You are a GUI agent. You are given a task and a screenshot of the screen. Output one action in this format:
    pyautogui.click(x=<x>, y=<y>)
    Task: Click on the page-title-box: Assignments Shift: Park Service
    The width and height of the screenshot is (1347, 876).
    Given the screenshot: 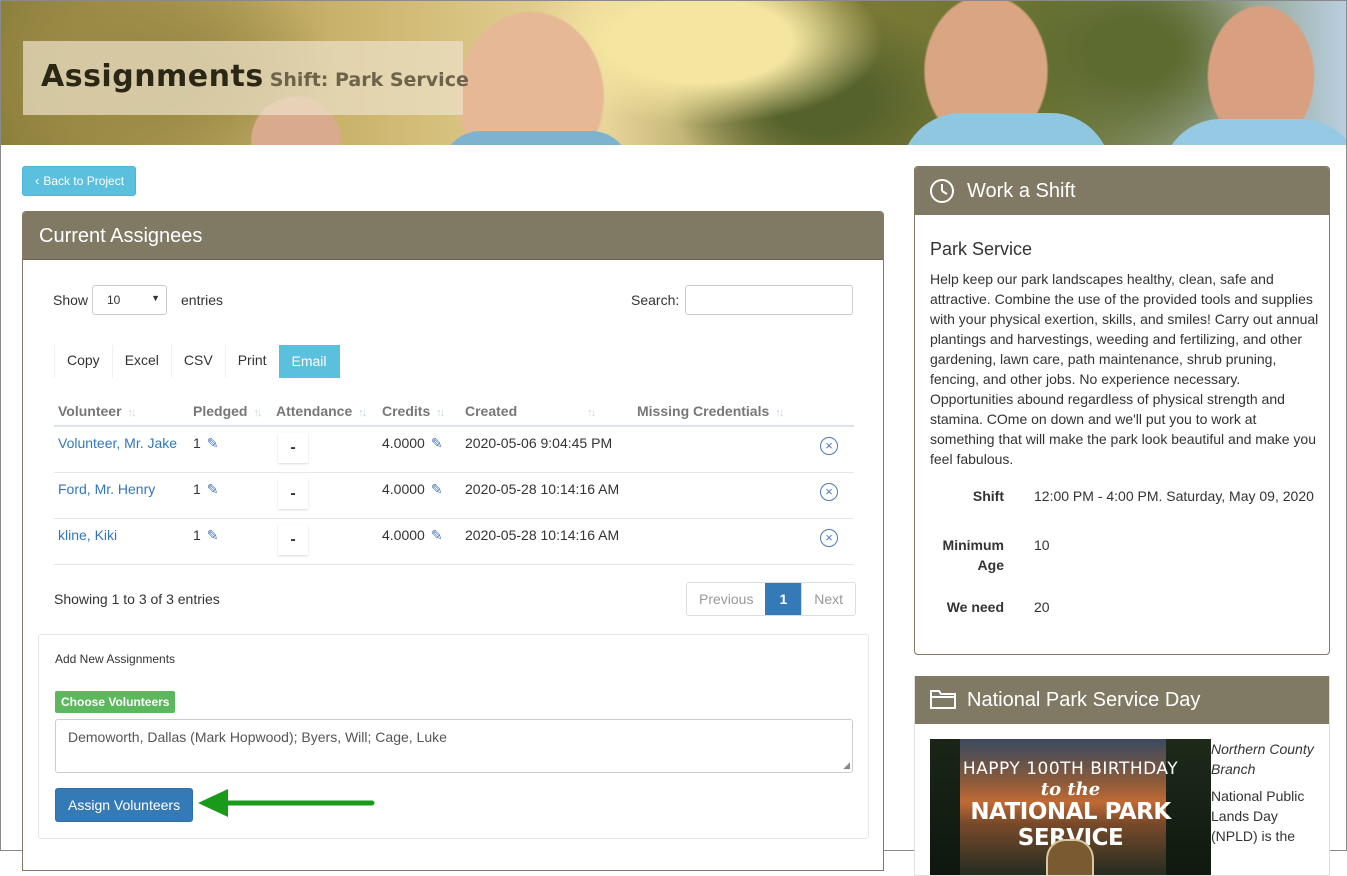 What is the action you would take?
    pyautogui.click(x=246, y=78)
    